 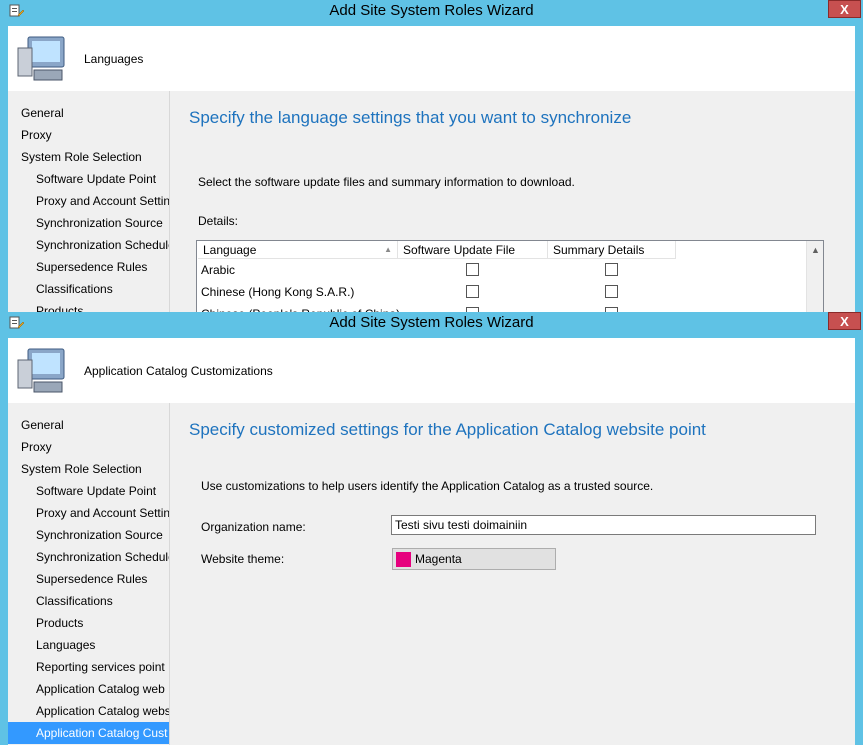 What do you see at coordinates (814, 276) in the screenshot?
I see `vertical-scrollbar: ▲` at bounding box center [814, 276].